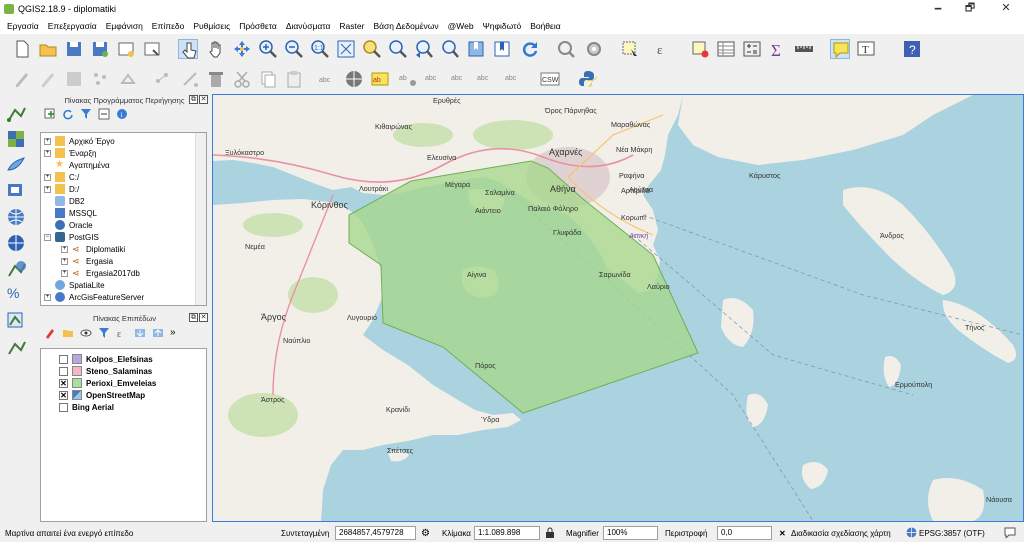 The height and width of the screenshot is (542, 1024). What do you see at coordinates (912, 49) in the screenshot?
I see `help-icon: ?` at bounding box center [912, 49].